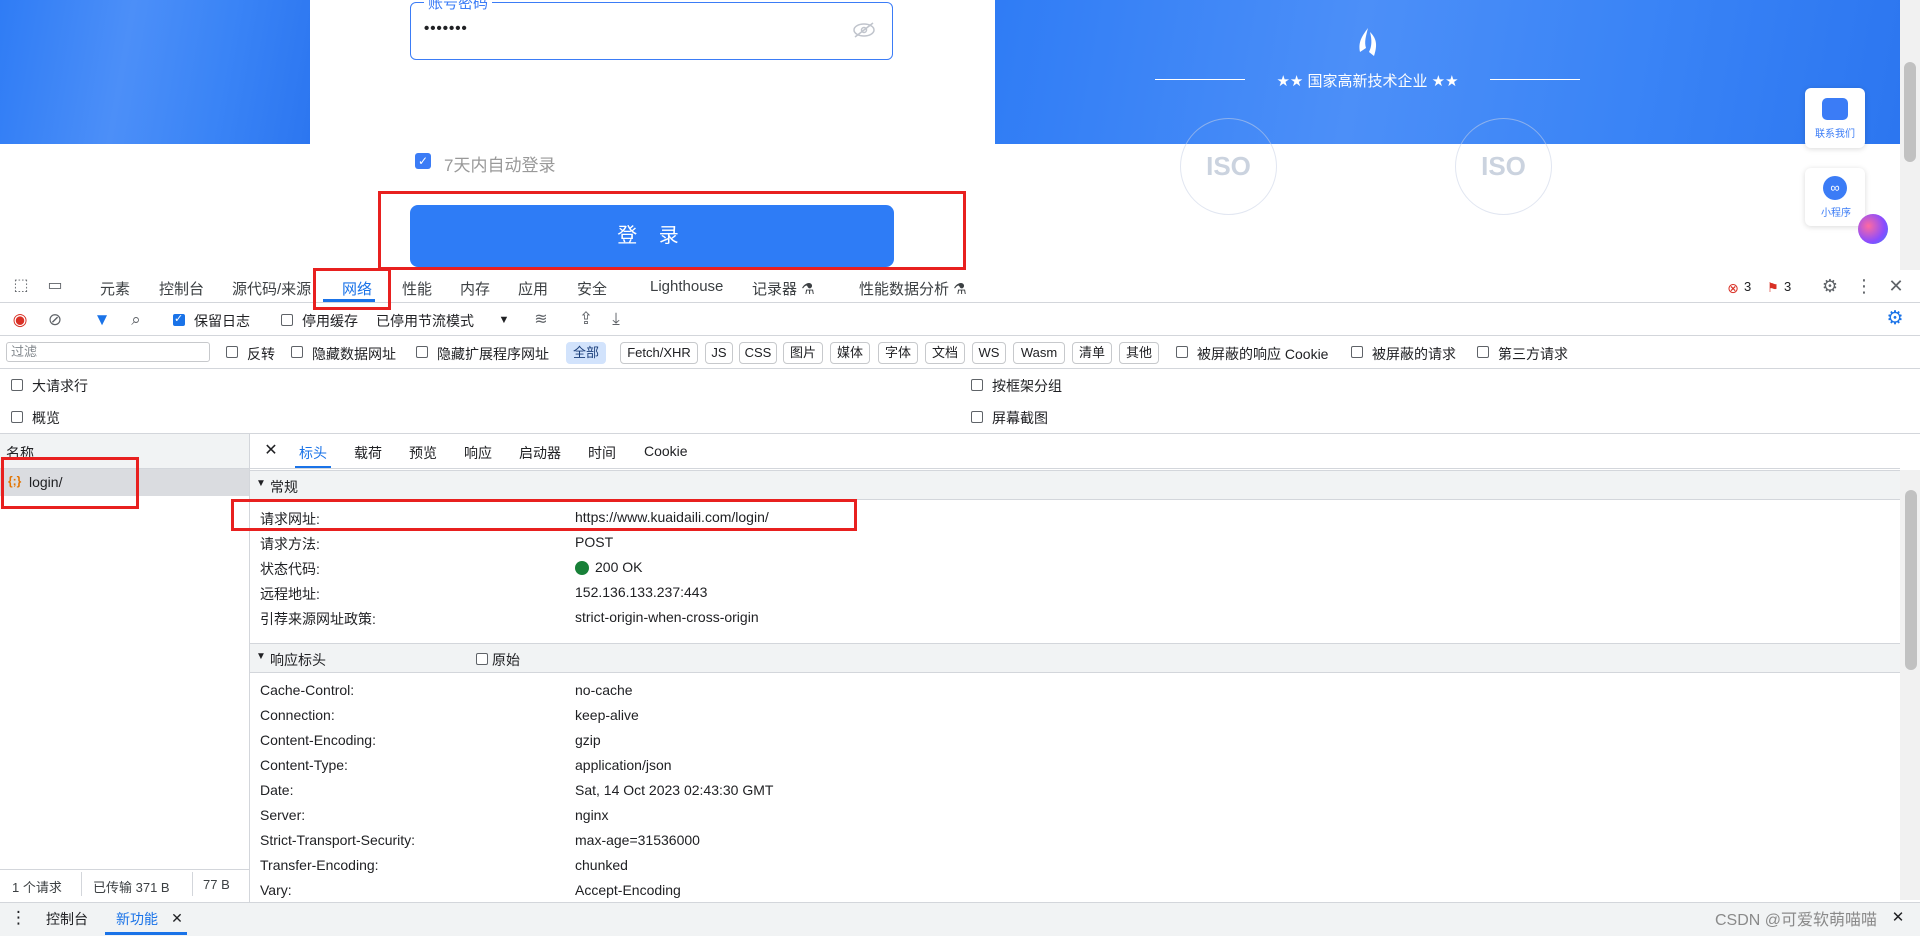  What do you see at coordinates (977, 385) in the screenshot?
I see `group-by-frame-checkbox` at bounding box center [977, 385].